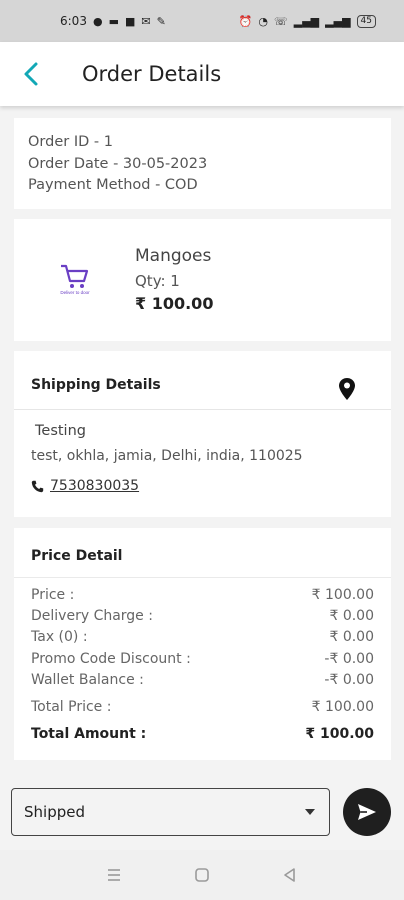 This screenshot has height=900, width=404. I want to click on price-row-promo: Promo Code Discount : -₹ 0.00, so click(202, 659).